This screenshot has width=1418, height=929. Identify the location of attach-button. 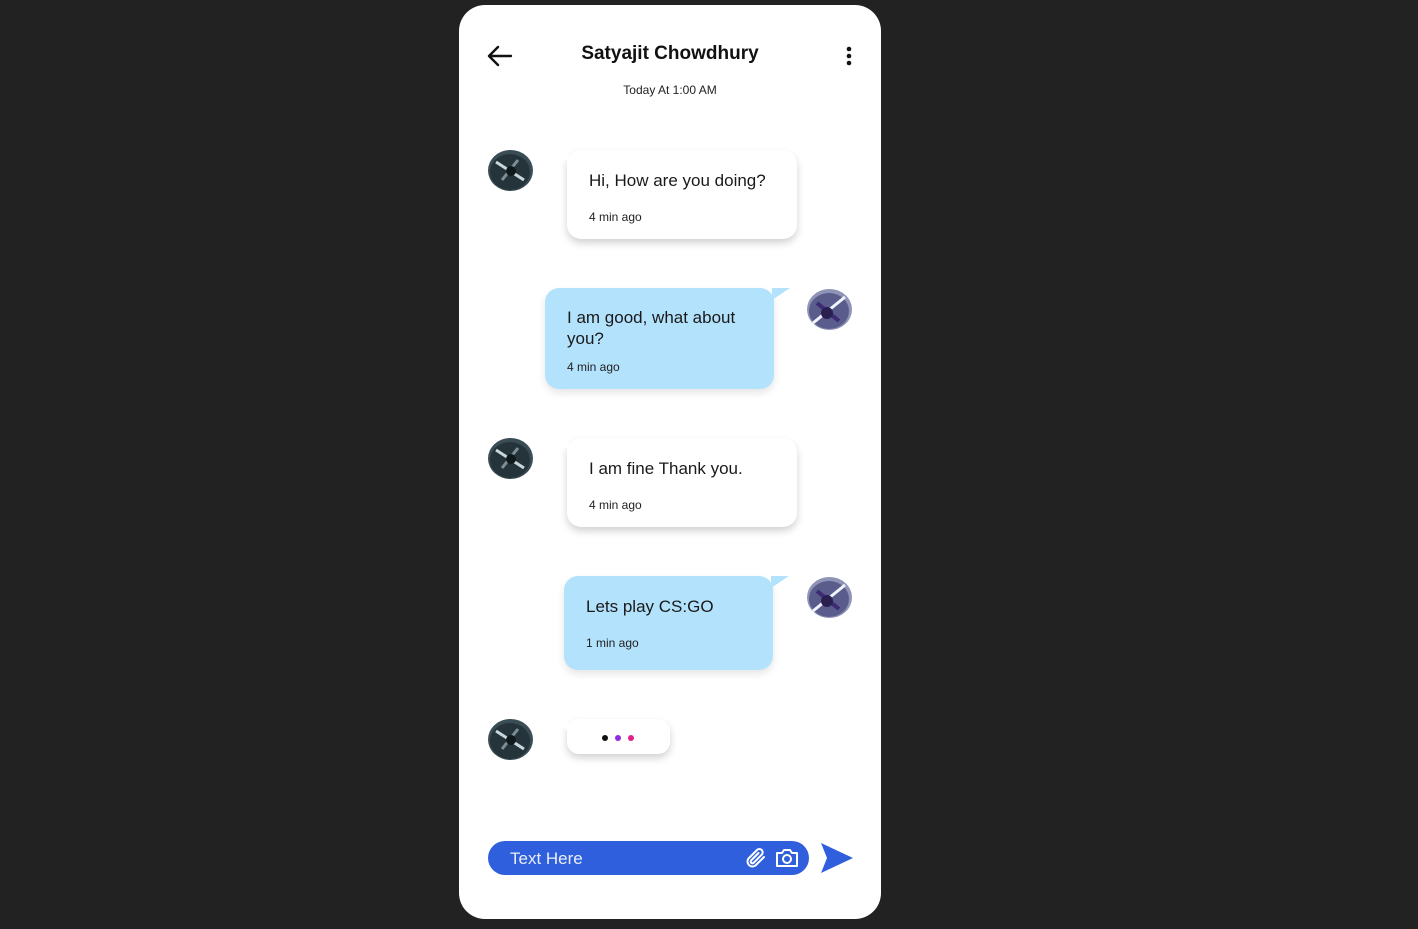
(756, 858).